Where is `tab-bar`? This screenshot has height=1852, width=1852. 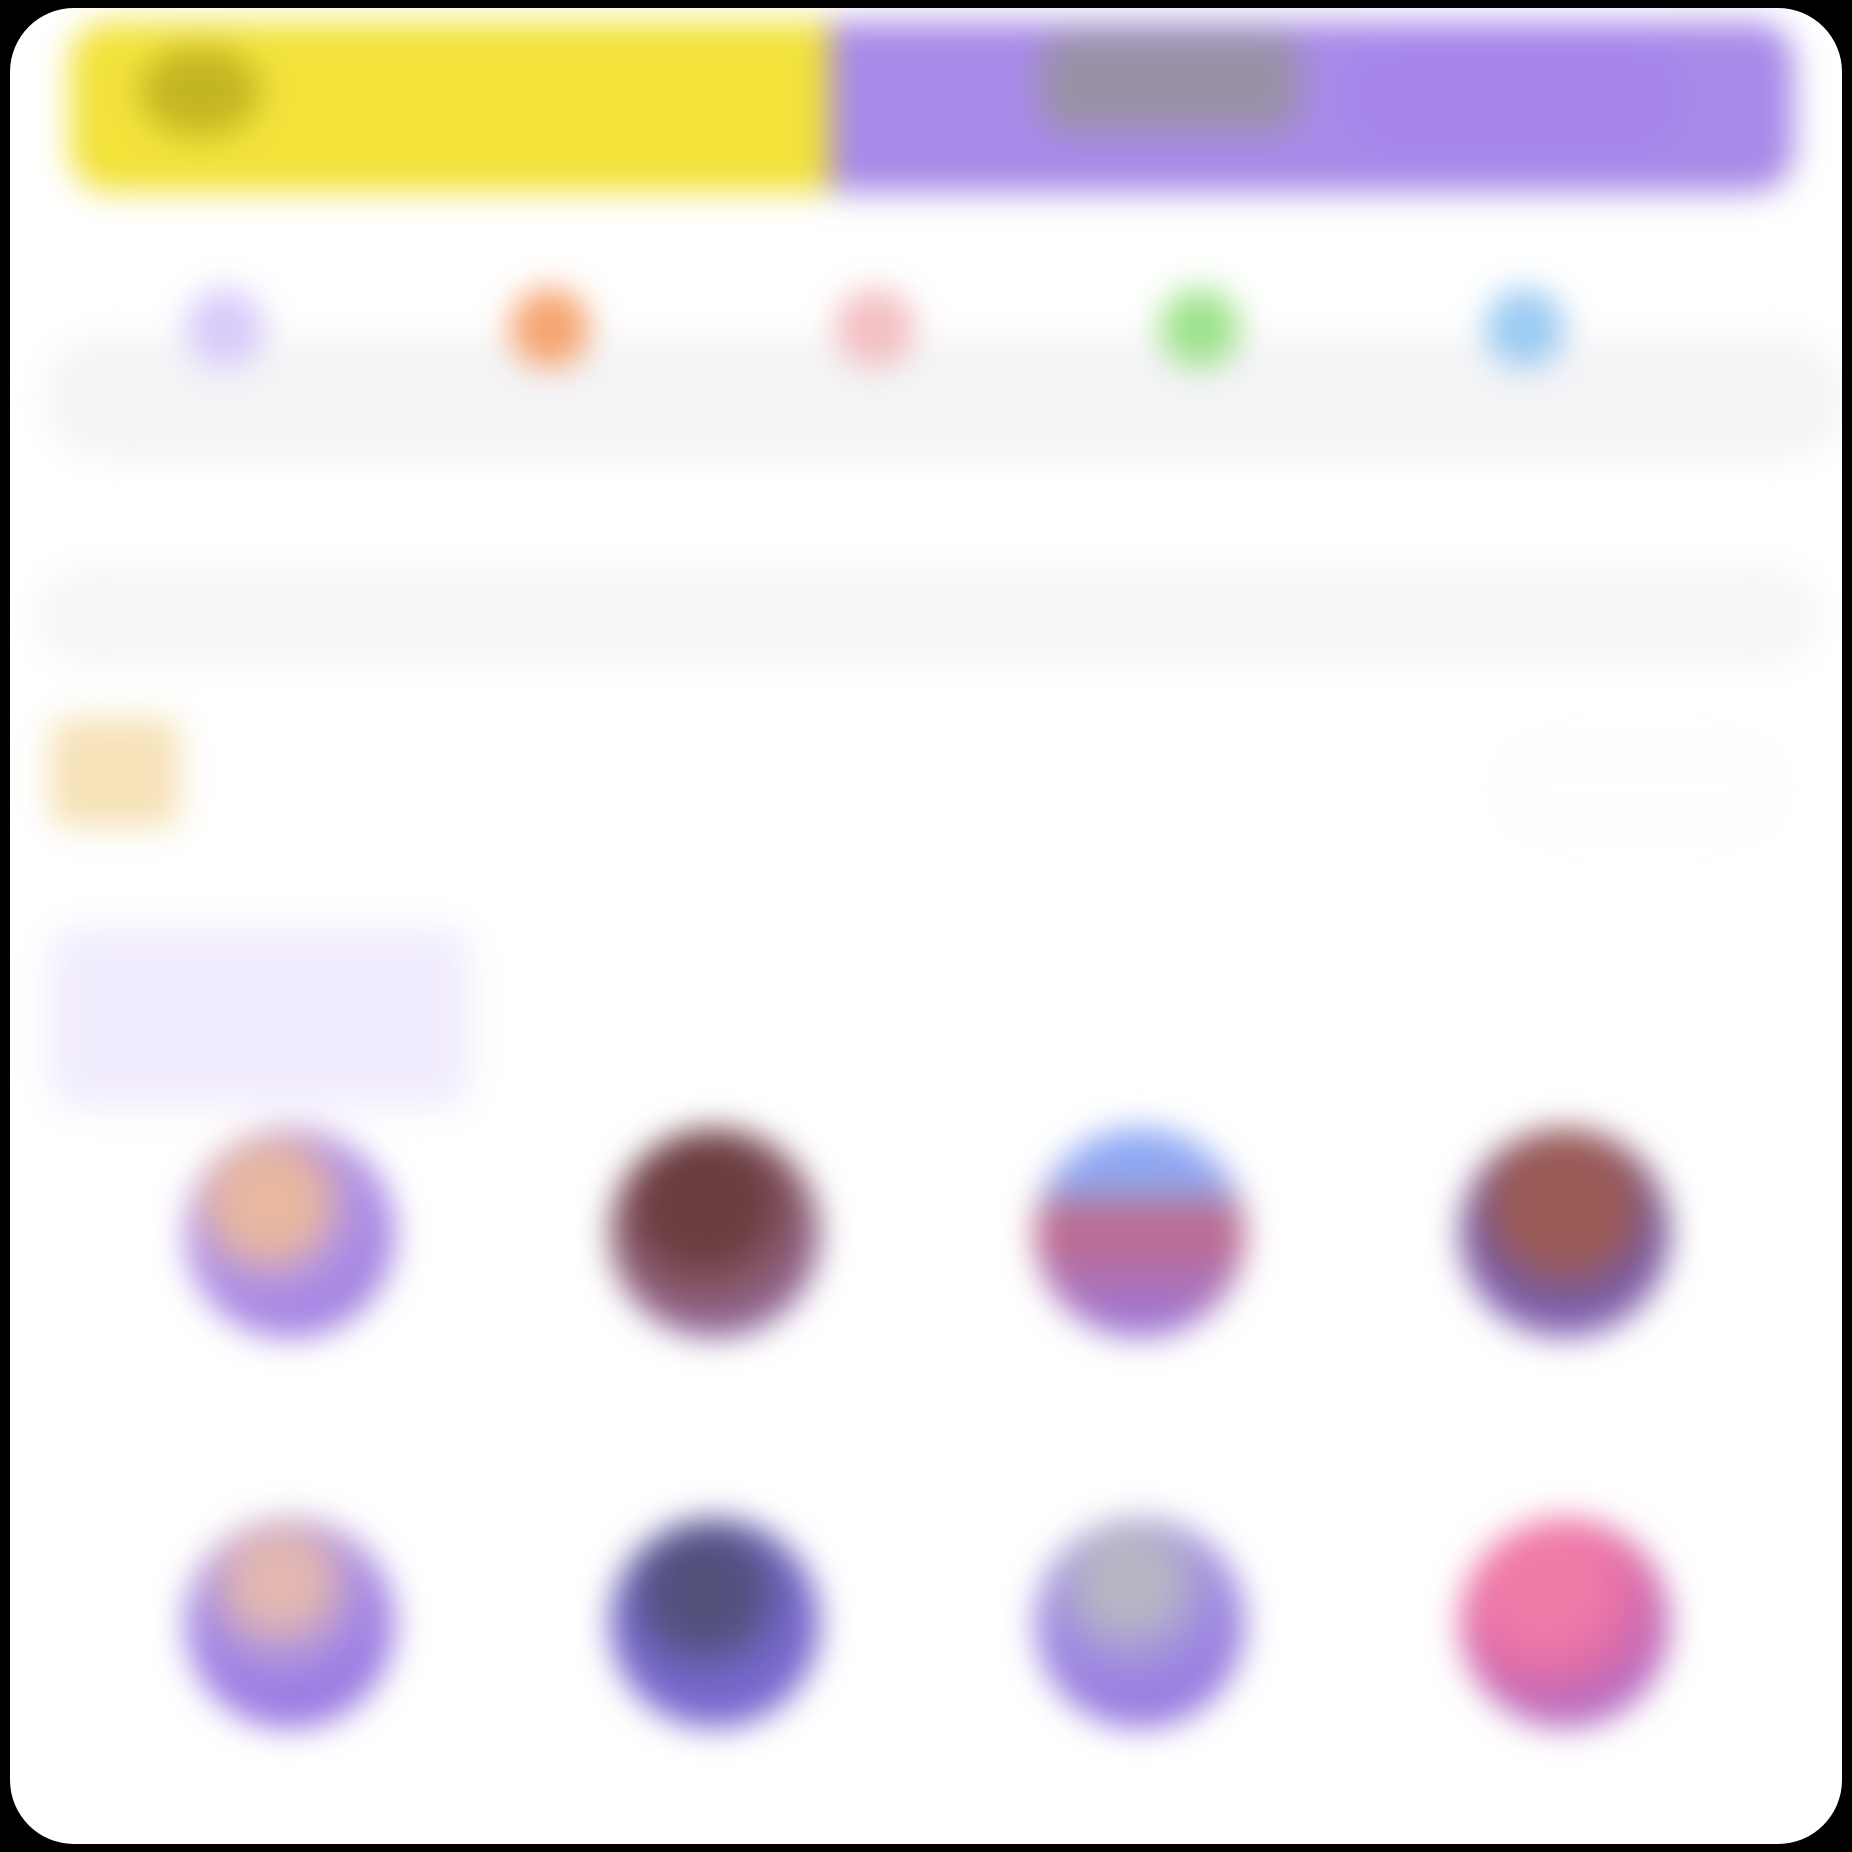
tab-bar is located at coordinates (925, 1008).